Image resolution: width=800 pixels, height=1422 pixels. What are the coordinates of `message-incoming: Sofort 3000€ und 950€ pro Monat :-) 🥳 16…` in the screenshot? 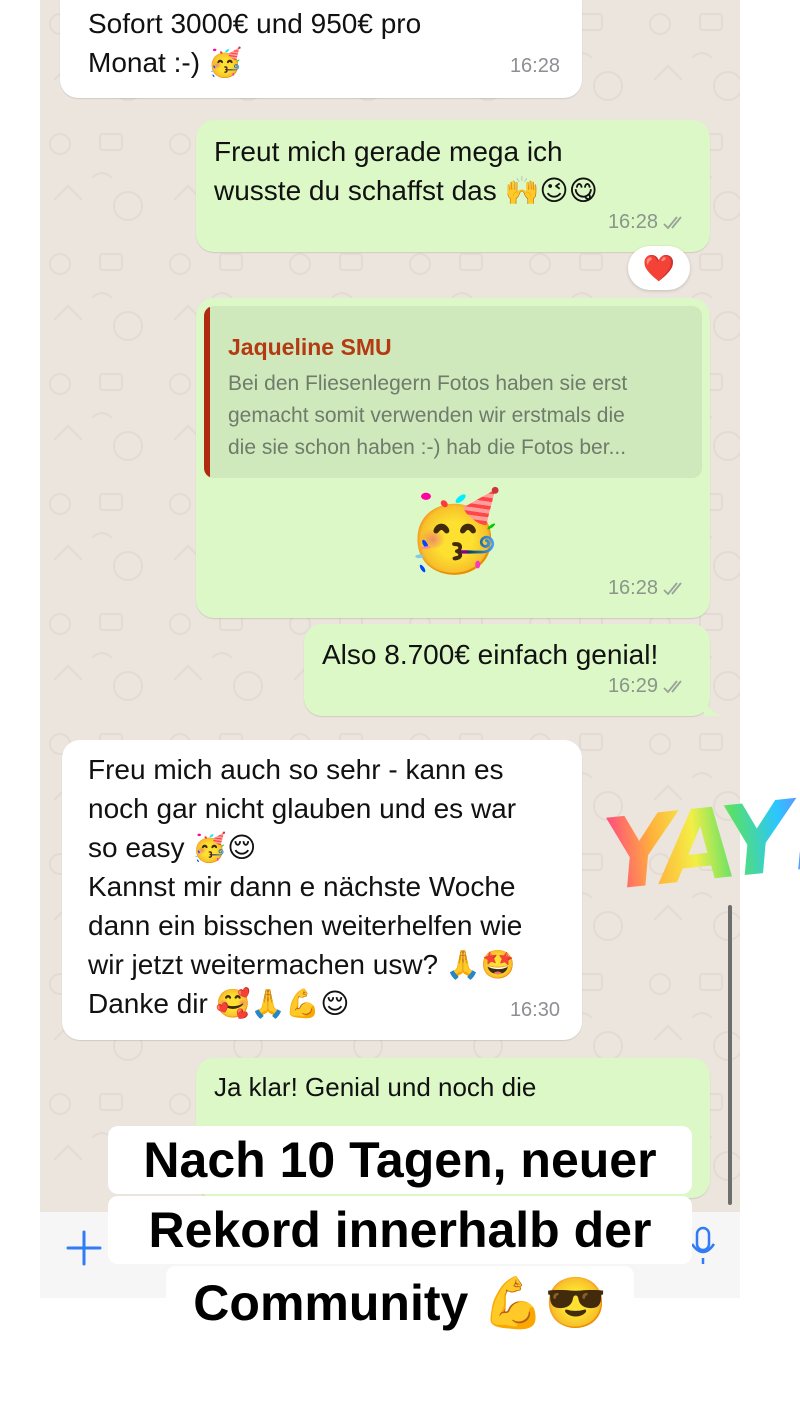 It's located at (321, 49).